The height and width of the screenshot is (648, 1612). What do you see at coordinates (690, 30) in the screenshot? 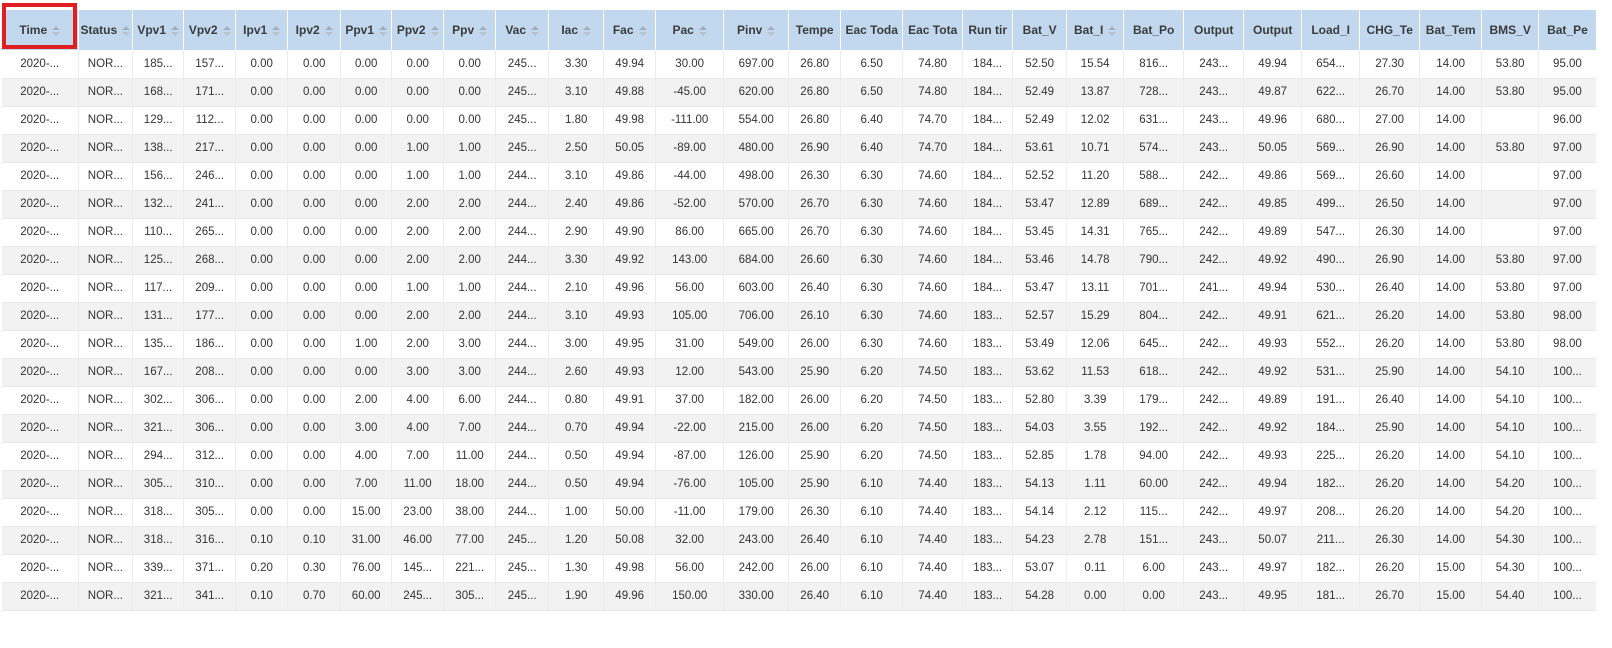
I see `column-header-pac: Pac` at bounding box center [690, 30].